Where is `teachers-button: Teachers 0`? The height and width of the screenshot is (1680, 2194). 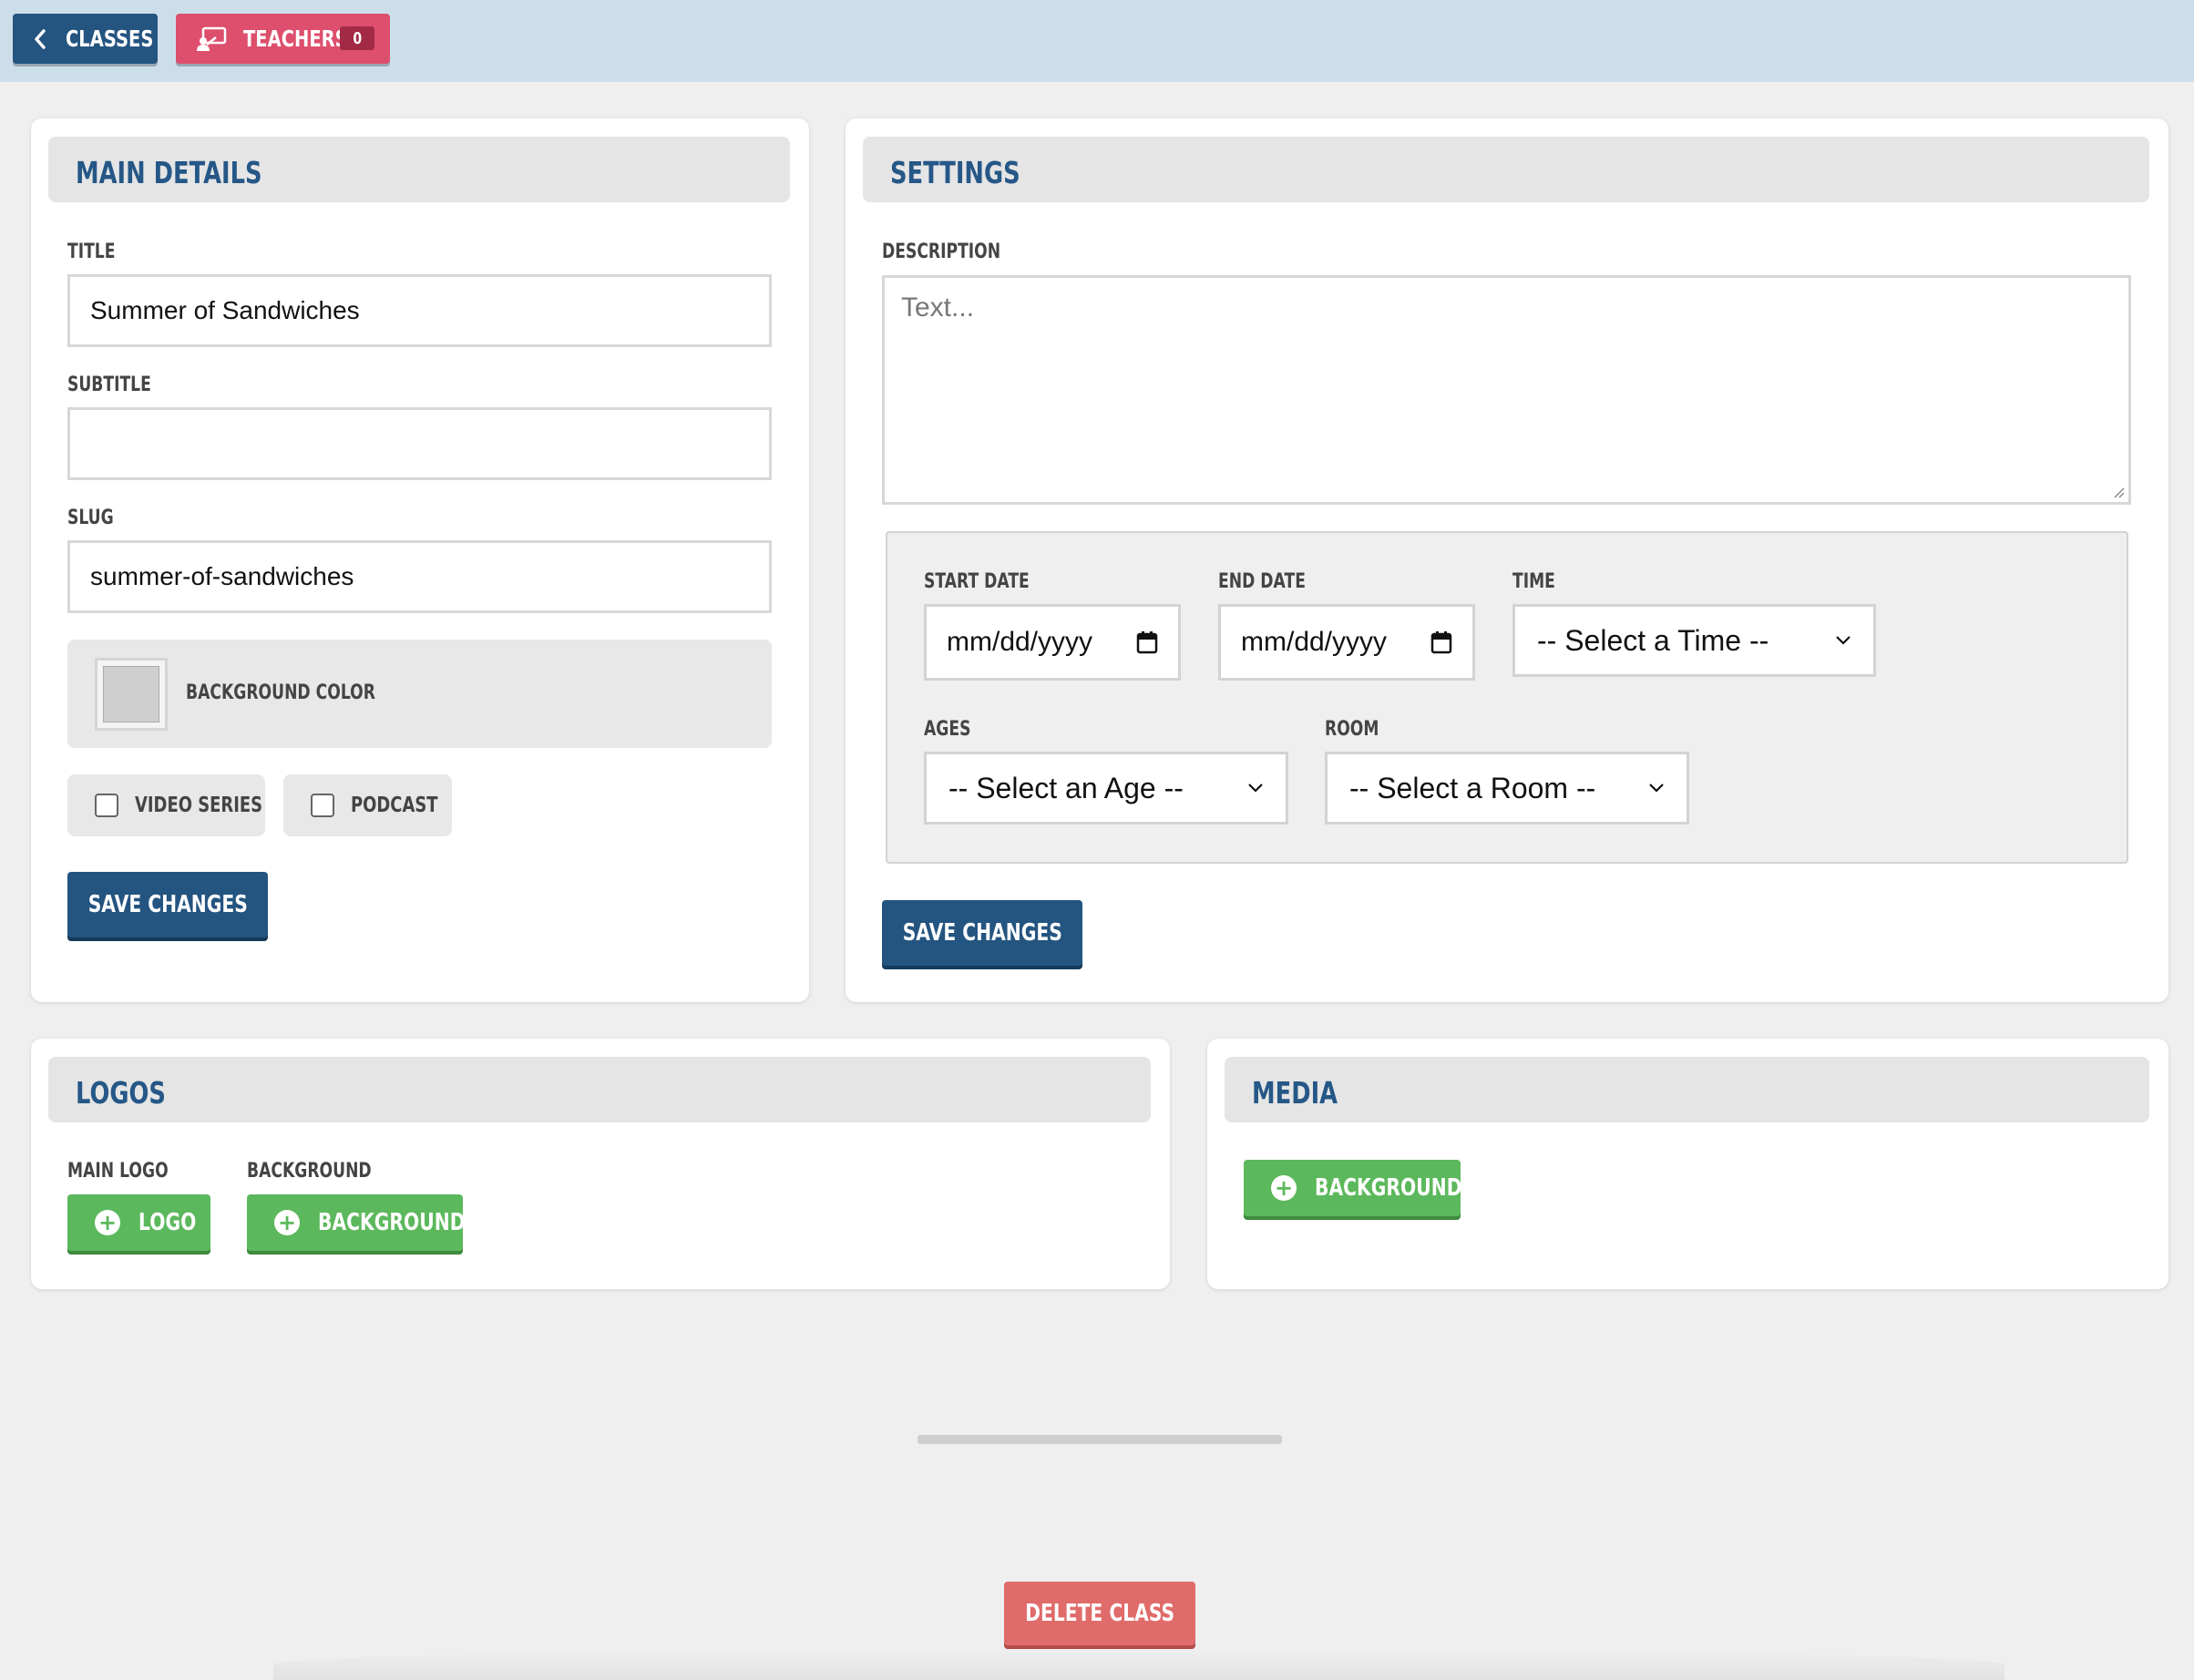 teachers-button: Teachers 0 is located at coordinates (283, 39).